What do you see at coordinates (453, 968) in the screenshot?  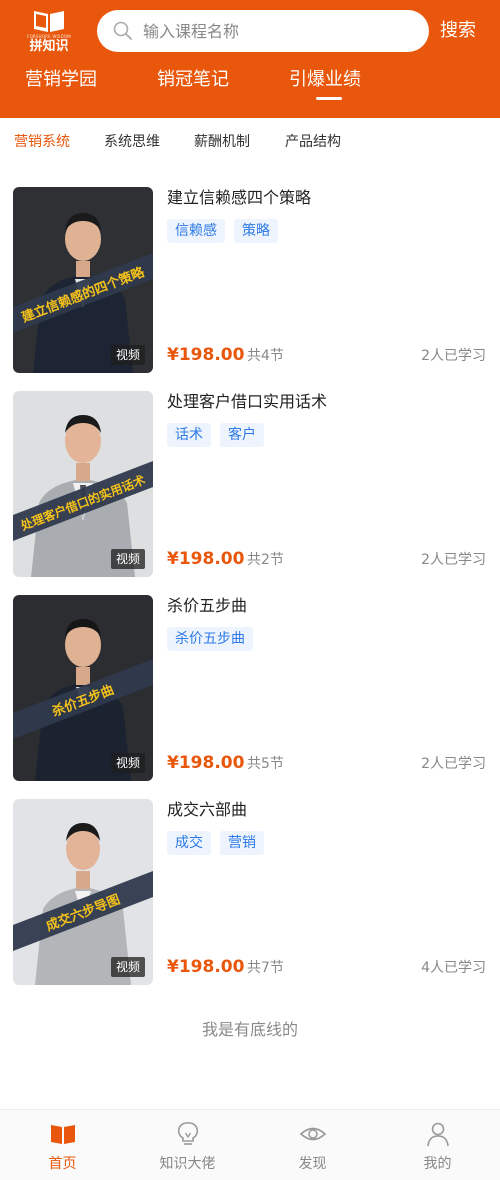 I see `learner-count: 4人已学习` at bounding box center [453, 968].